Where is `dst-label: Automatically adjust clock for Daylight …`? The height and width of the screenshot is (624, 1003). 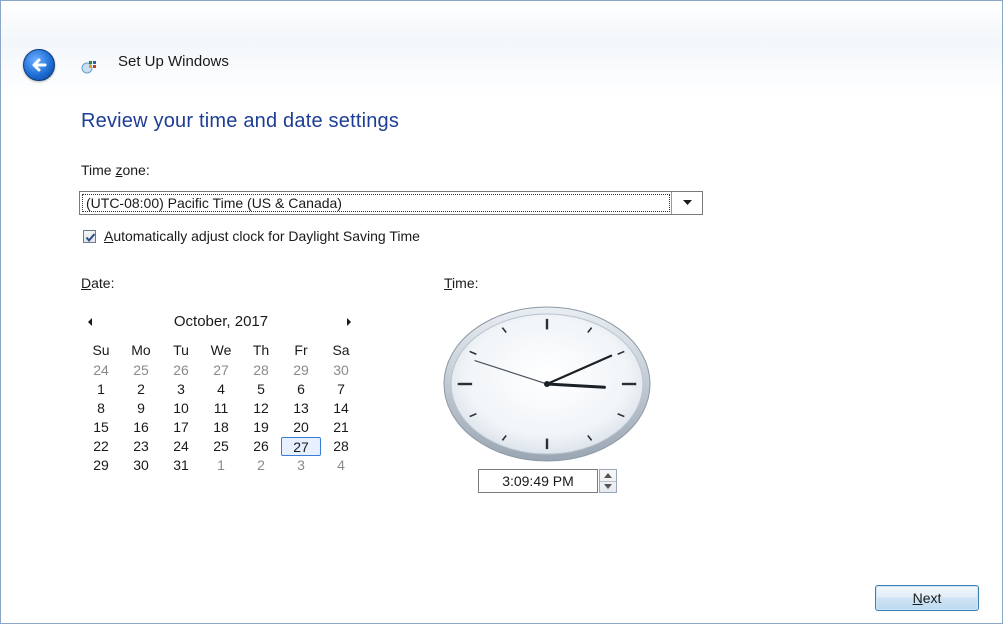 dst-label: Automatically adjust clock for Daylight … is located at coordinates (262, 236).